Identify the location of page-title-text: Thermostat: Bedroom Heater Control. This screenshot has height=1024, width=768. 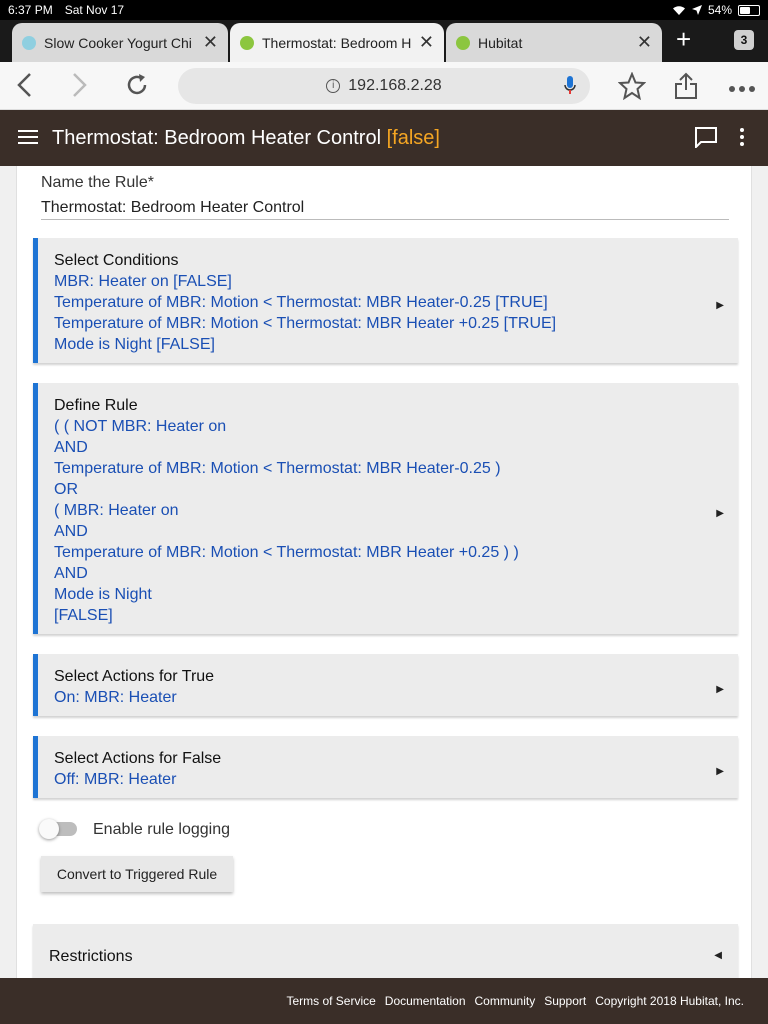
(217, 138).